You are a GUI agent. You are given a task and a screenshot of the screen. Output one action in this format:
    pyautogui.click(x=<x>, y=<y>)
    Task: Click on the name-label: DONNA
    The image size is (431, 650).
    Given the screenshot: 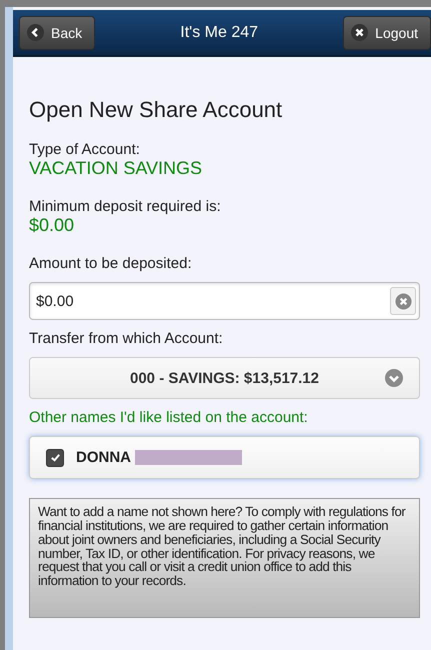 What is the action you would take?
    pyautogui.click(x=103, y=457)
    